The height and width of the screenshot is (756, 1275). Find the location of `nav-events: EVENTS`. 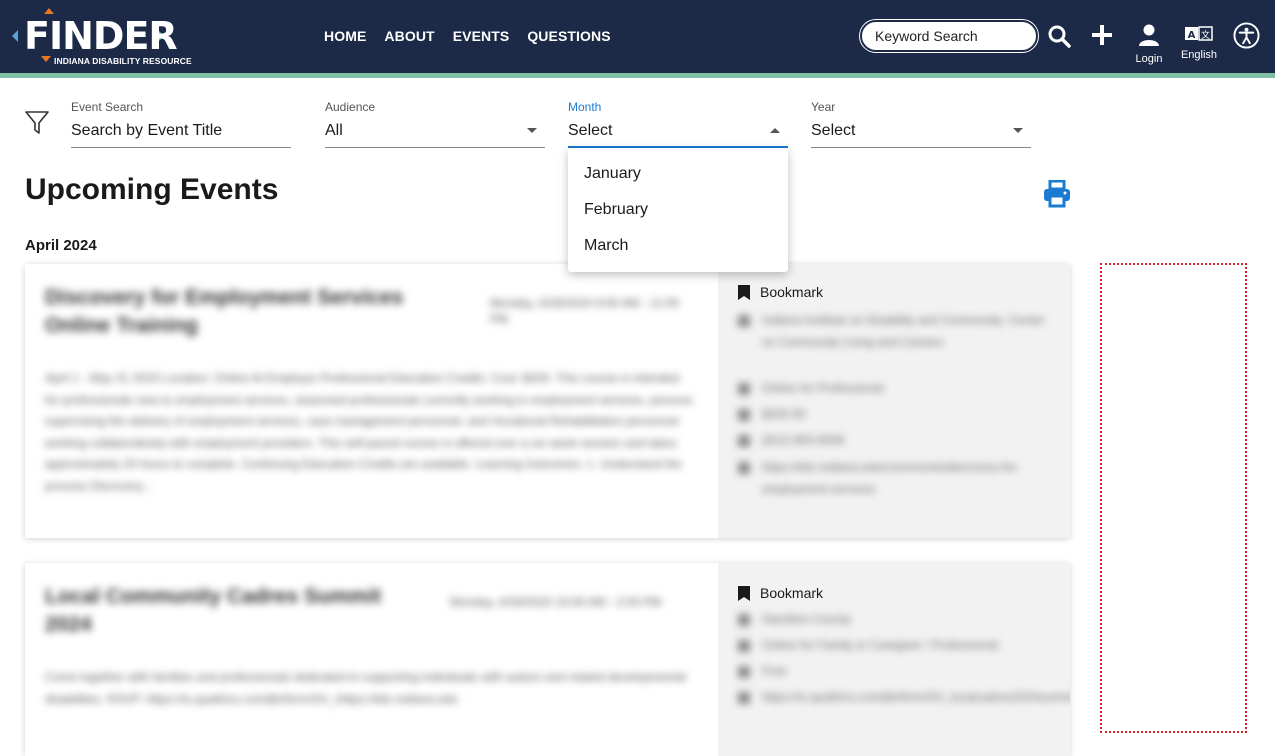

nav-events: EVENTS is located at coordinates (481, 36).